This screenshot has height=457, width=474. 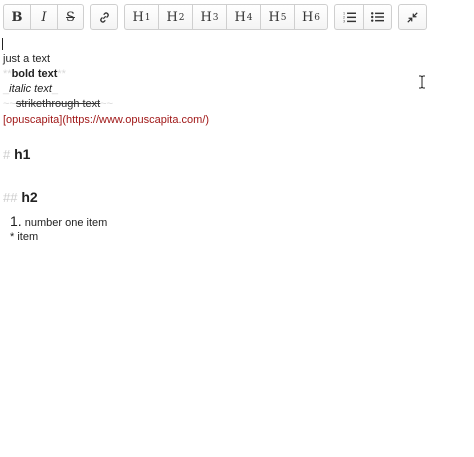 What do you see at coordinates (138, 17) in the screenshot?
I see `h1-button-letter: H` at bounding box center [138, 17].